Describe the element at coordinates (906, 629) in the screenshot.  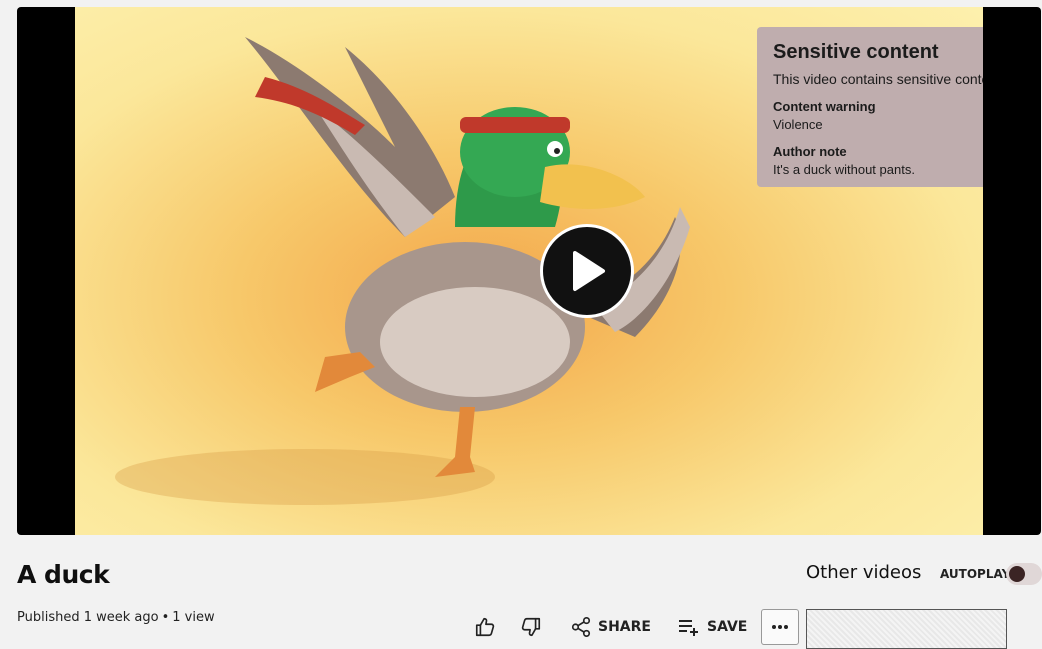
I see `next-video-thumbnail` at that location.